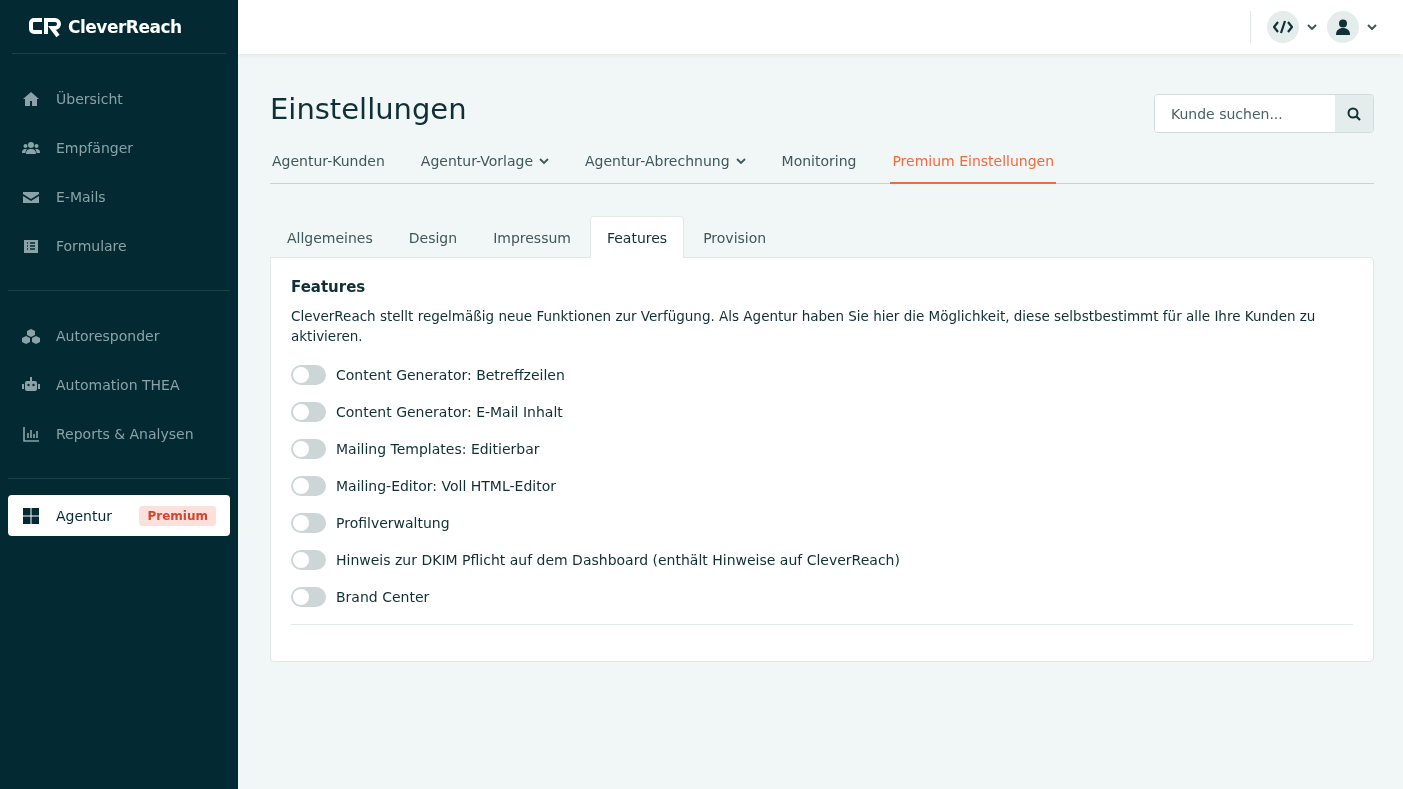  Describe the element at coordinates (177, 515) in the screenshot. I see `premium-badge: Premium` at that location.